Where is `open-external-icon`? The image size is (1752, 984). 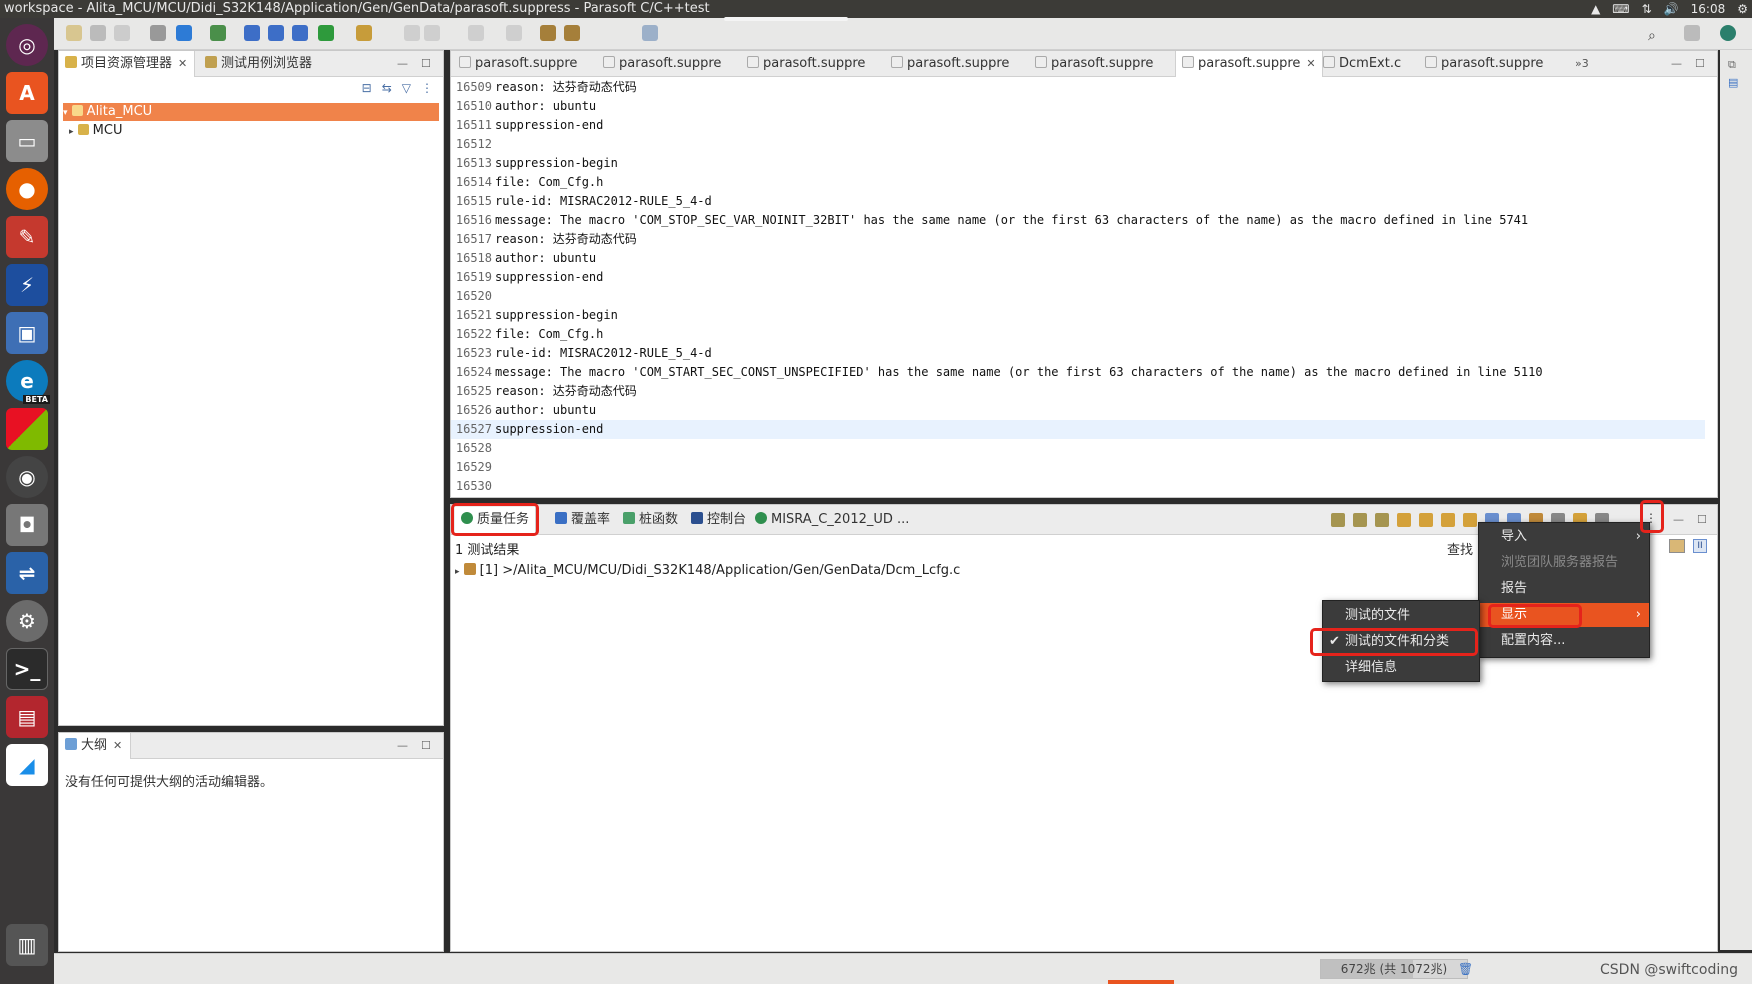
open-external-icon is located at coordinates (650, 33).